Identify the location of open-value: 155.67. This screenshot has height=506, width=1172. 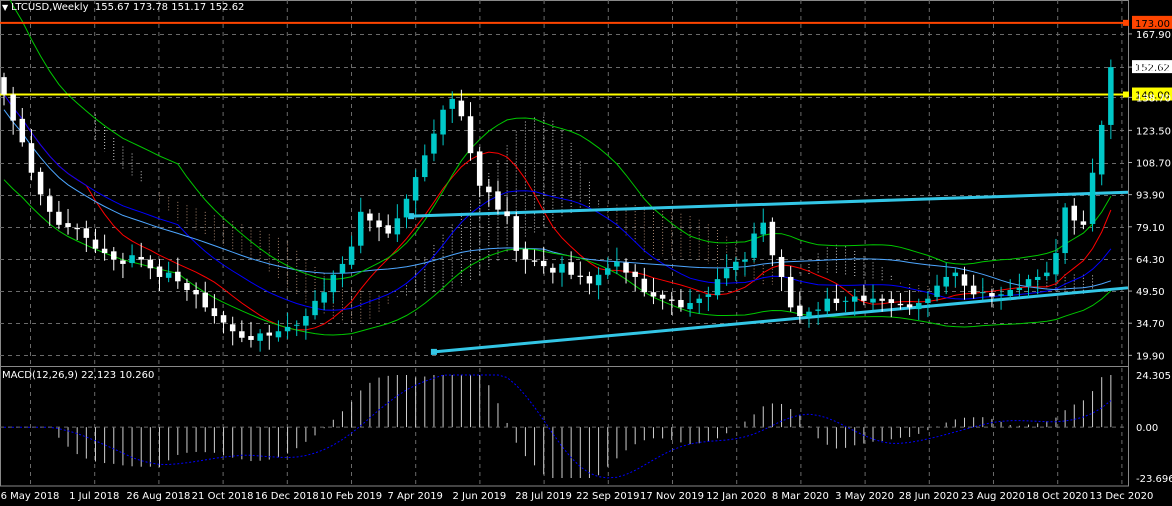
(112, 7).